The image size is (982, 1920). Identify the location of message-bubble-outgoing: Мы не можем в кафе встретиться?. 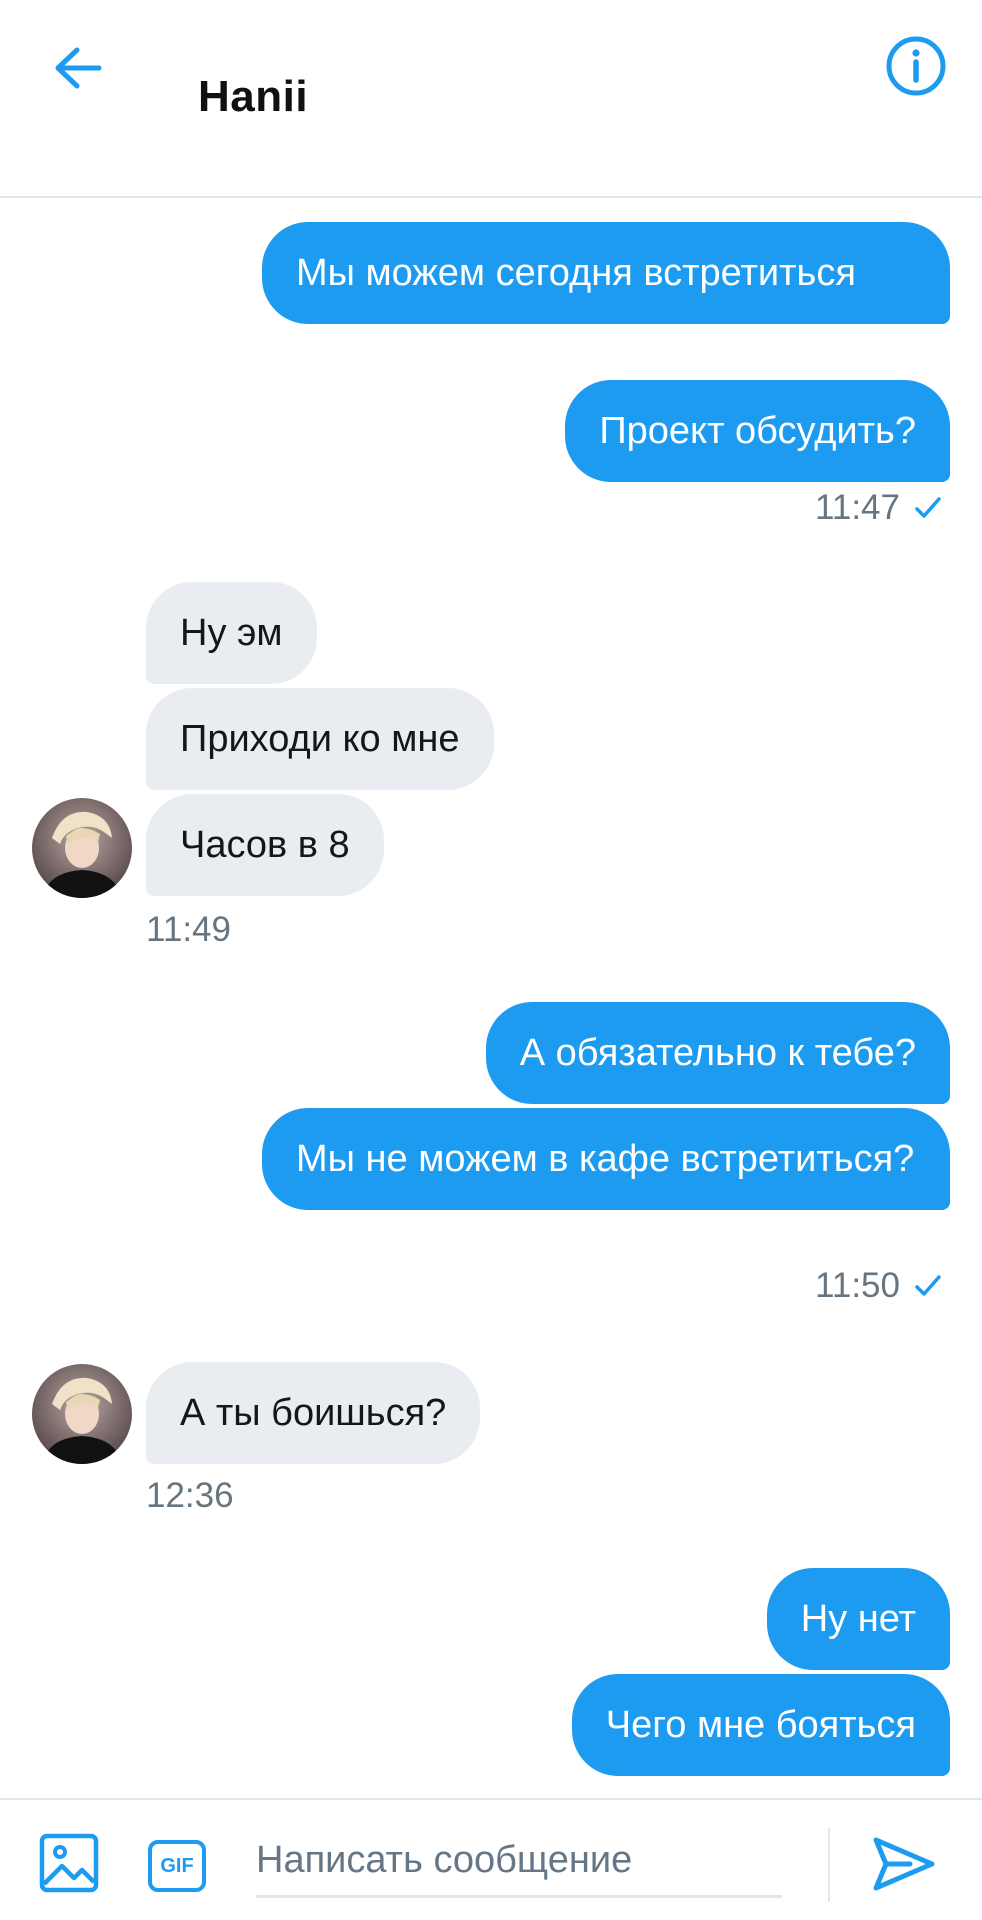
(606, 1159).